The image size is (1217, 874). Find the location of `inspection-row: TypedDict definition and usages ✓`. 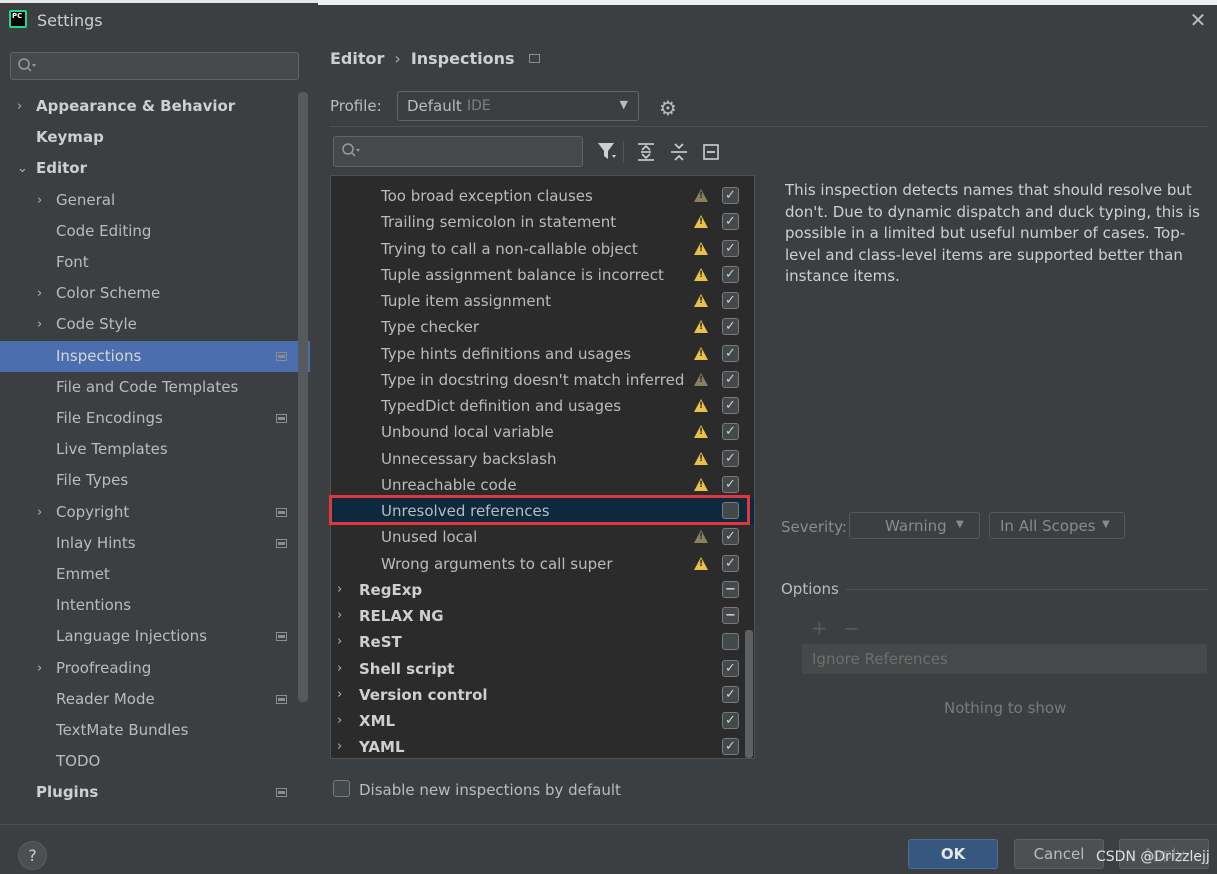

inspection-row: TypedDict definition and usages ✓ is located at coordinates (542, 406).